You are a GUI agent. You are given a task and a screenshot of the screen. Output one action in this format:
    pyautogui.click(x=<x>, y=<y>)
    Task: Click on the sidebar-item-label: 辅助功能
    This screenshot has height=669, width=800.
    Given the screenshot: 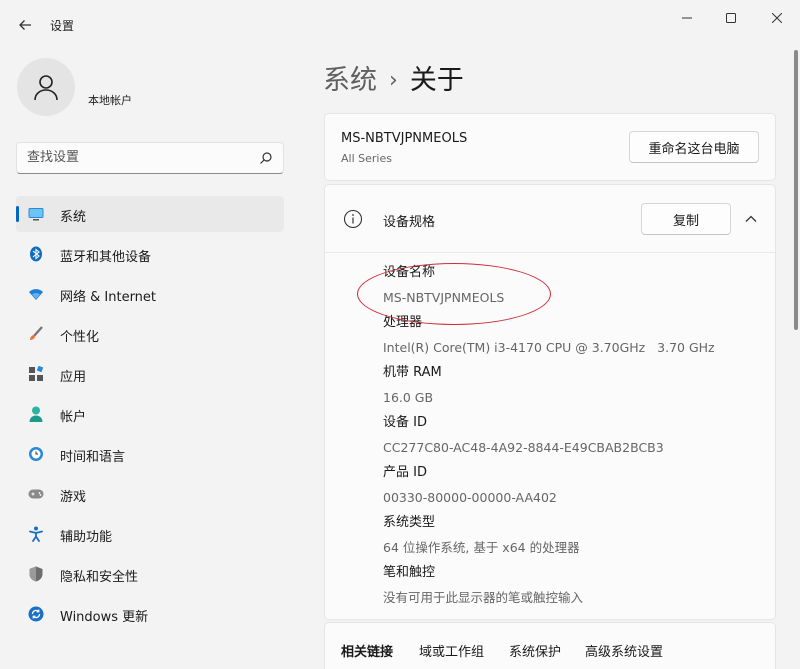 What is the action you would take?
    pyautogui.click(x=86, y=537)
    